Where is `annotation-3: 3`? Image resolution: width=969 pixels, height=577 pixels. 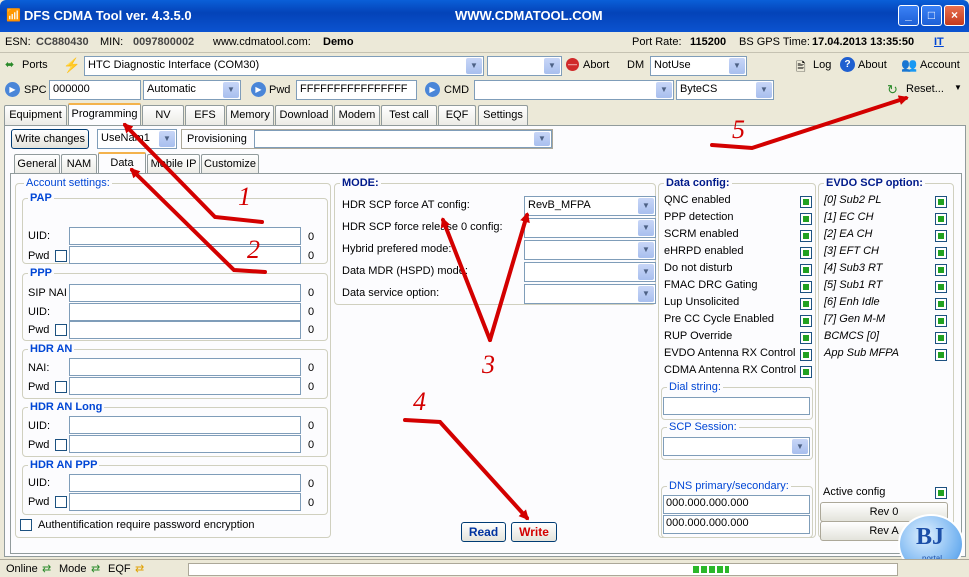 annotation-3: 3 is located at coordinates (488, 364).